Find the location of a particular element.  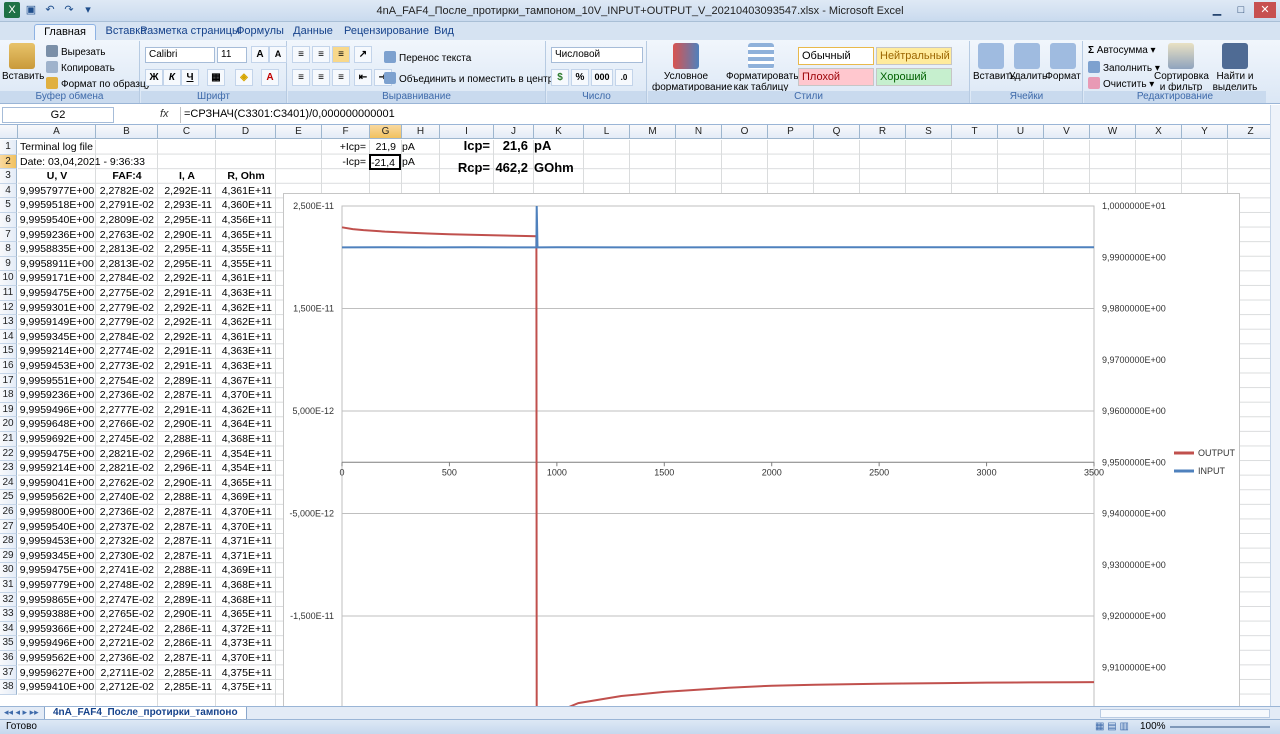

table-cell: 4,364E+11 is located at coordinates (246, 424).